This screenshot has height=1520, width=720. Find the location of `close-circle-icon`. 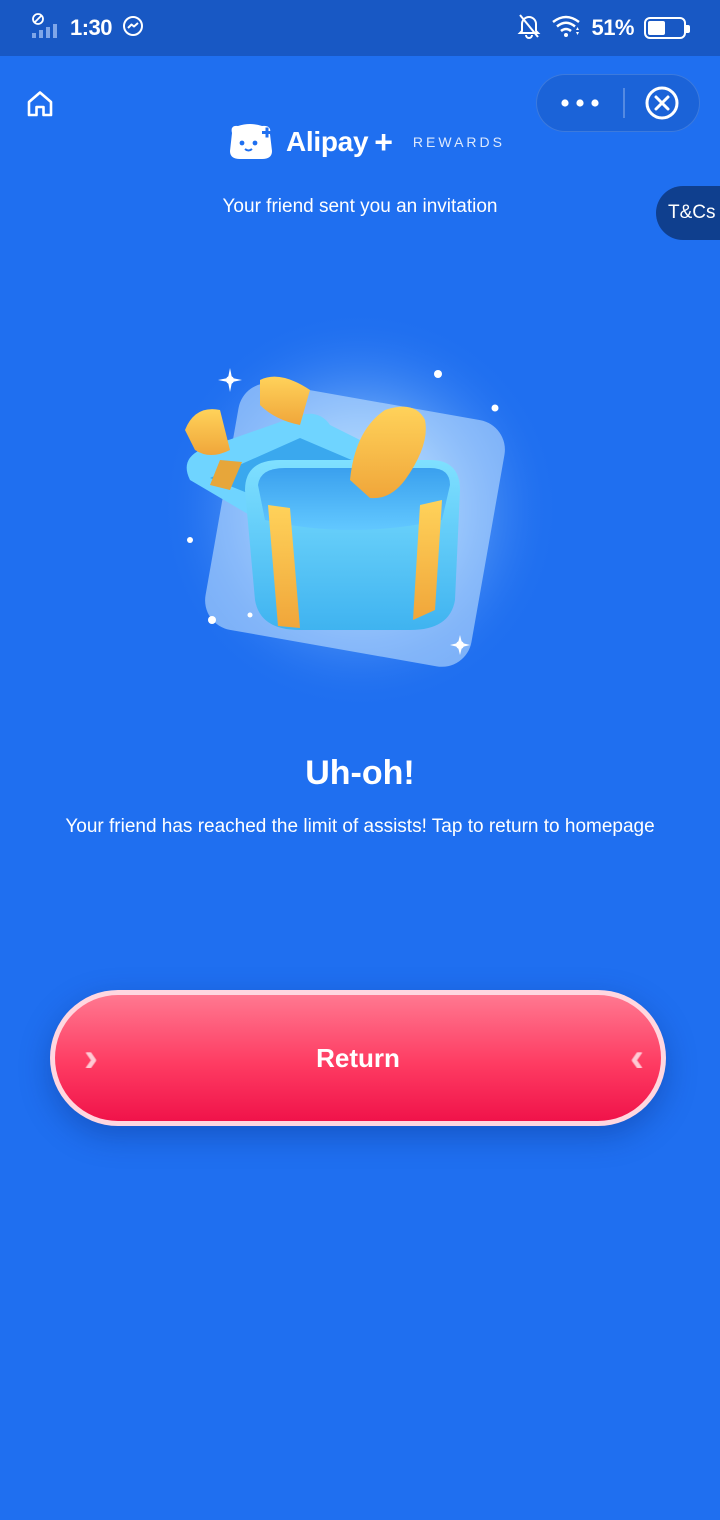

close-circle-icon is located at coordinates (662, 103).